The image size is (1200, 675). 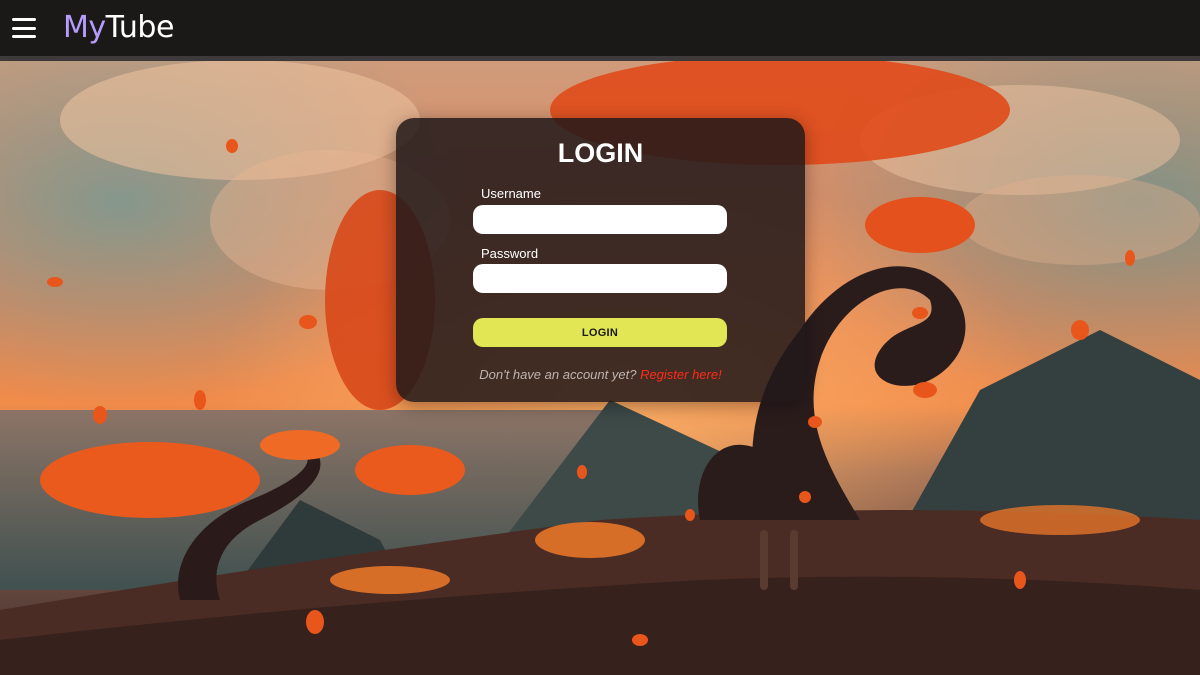 What do you see at coordinates (600, 153) in the screenshot?
I see `login-title: LOGIN` at bounding box center [600, 153].